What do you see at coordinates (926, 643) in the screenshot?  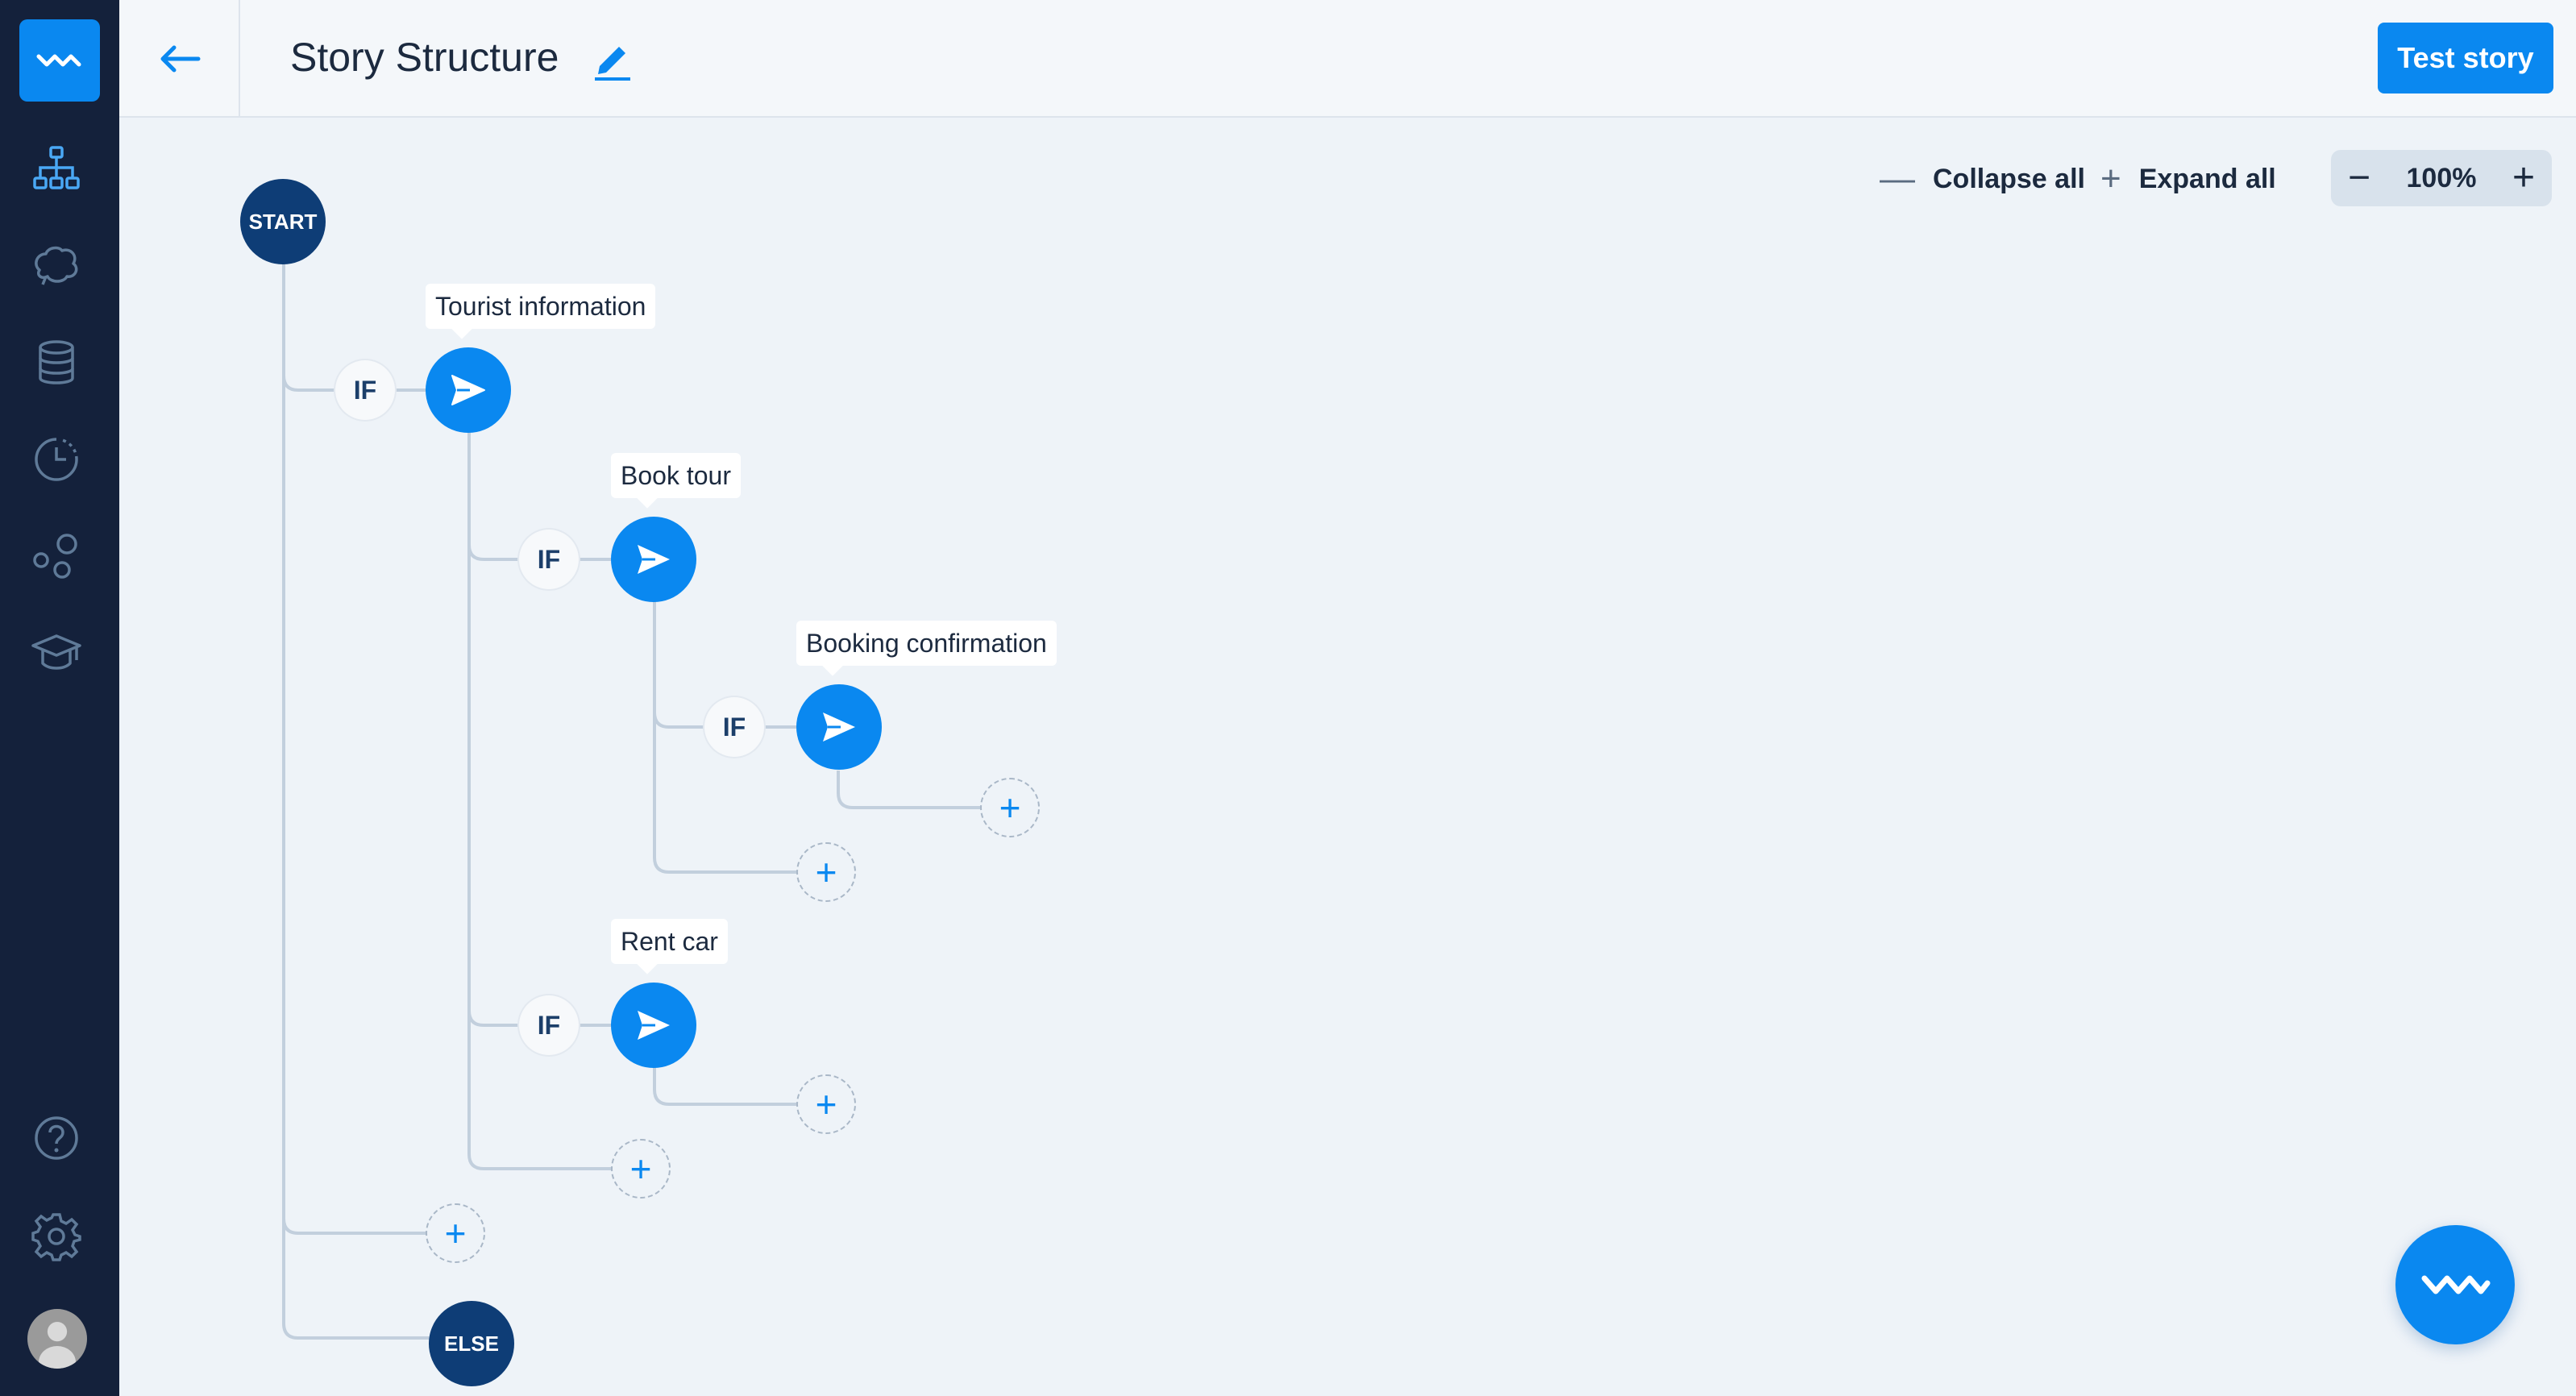 I see `interaction-label: Booking confirmation` at bounding box center [926, 643].